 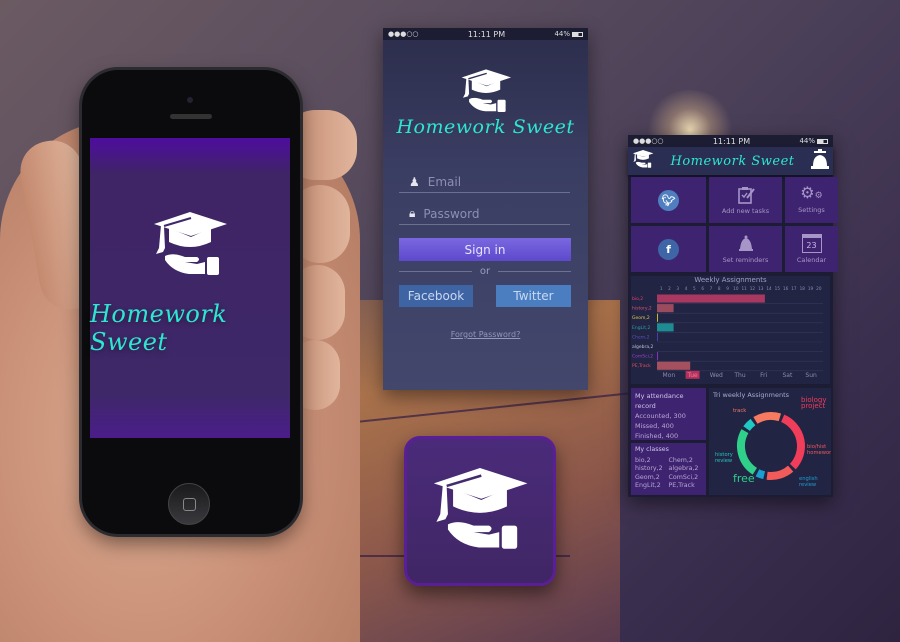 What do you see at coordinates (412, 213) in the screenshot?
I see `lock-icon: 🔒︎` at bounding box center [412, 213].